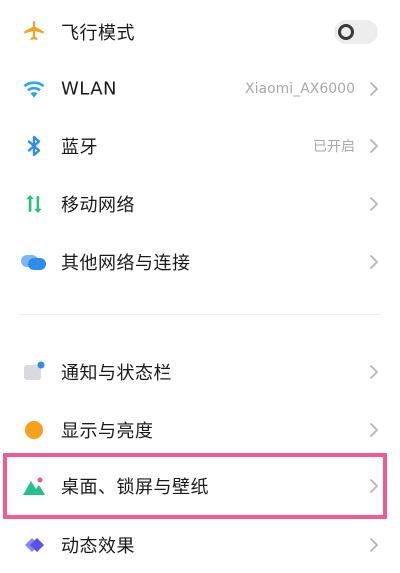  Describe the element at coordinates (200, 146) in the screenshot. I see `settings-item-bluetooth: 蓝牙 已开启` at that location.